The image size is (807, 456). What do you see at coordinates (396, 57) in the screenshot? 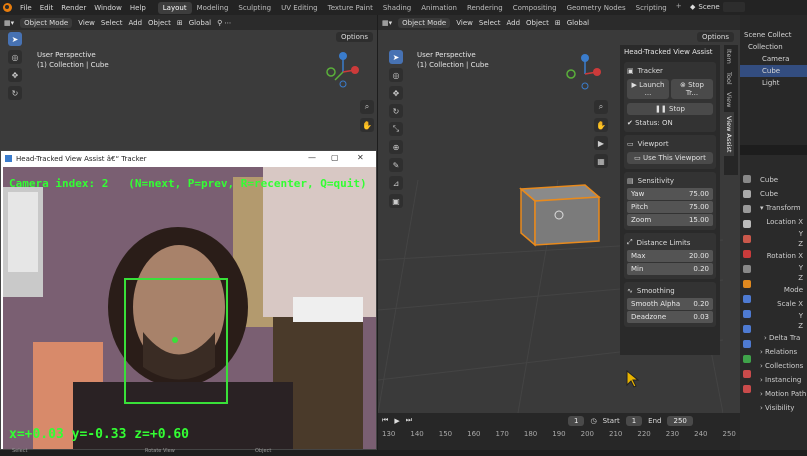
I see `right-select-tool-icon: ➤` at bounding box center [396, 57].